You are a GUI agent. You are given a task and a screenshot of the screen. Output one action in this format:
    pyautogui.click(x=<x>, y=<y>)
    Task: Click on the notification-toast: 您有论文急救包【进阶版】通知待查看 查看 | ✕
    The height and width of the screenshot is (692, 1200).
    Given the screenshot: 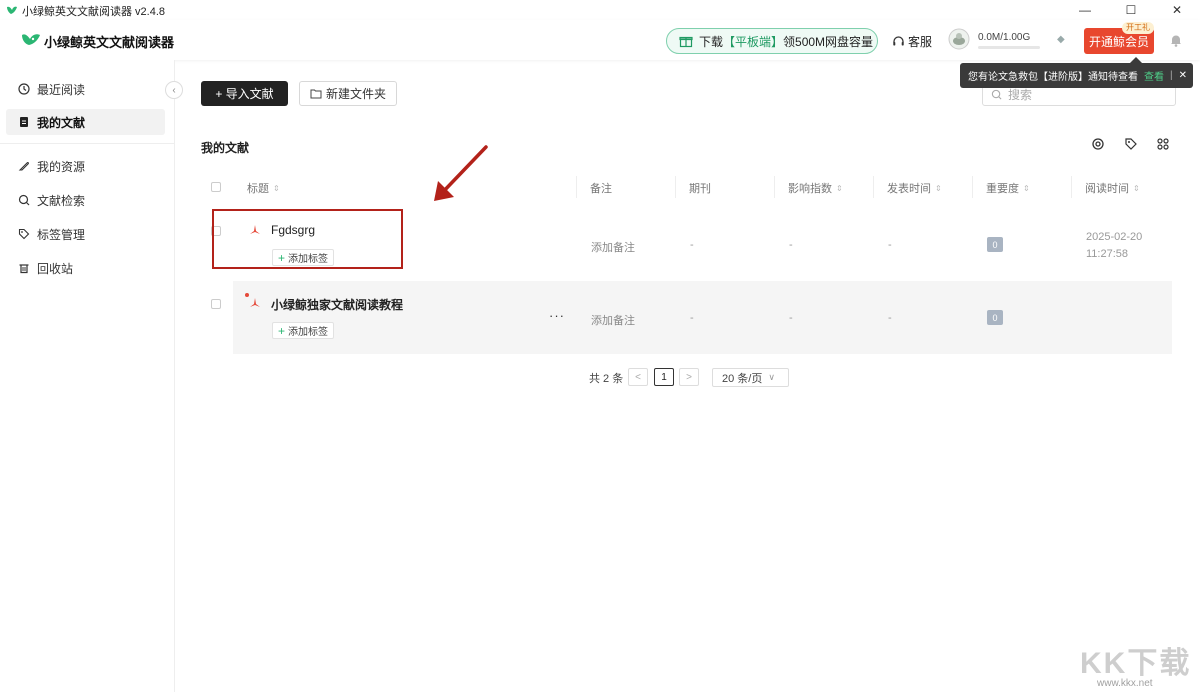 What is the action you would take?
    pyautogui.click(x=1076, y=75)
    